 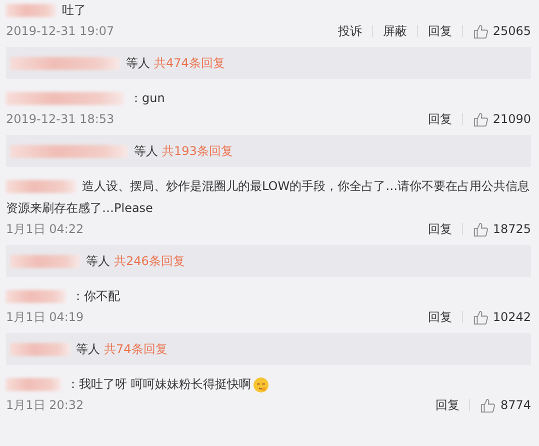 What do you see at coordinates (511, 31) in the screenshot?
I see `like-count: 25065` at bounding box center [511, 31].